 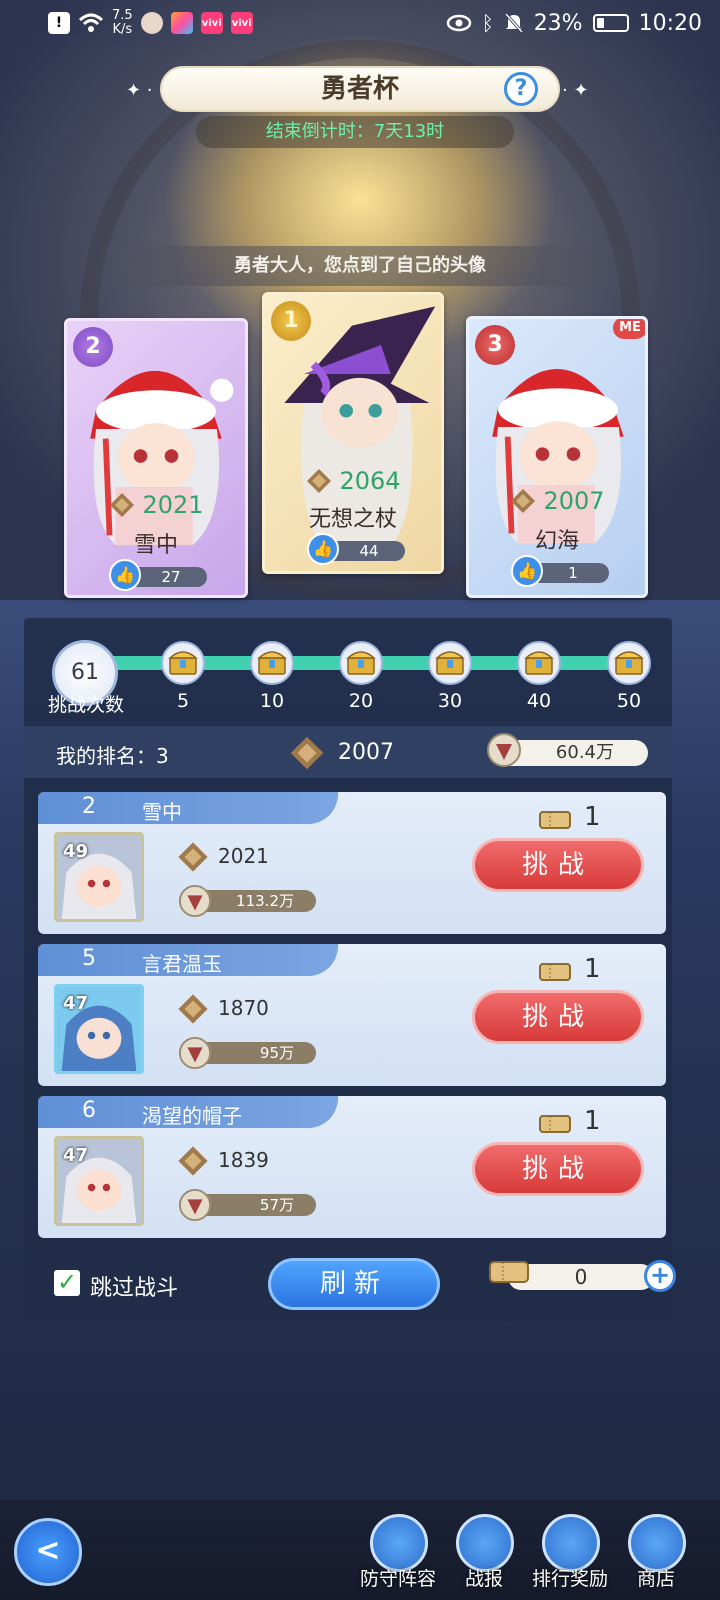 I want to click on podium-card-rank-3: 3 ME 2007 幻海 1 👍, so click(x=557, y=457).